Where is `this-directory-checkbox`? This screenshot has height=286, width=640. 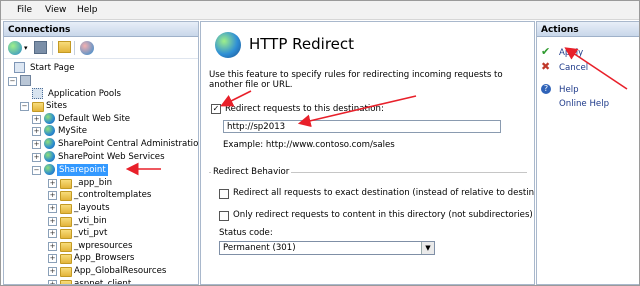
this-directory-checkbox is located at coordinates (224, 216).